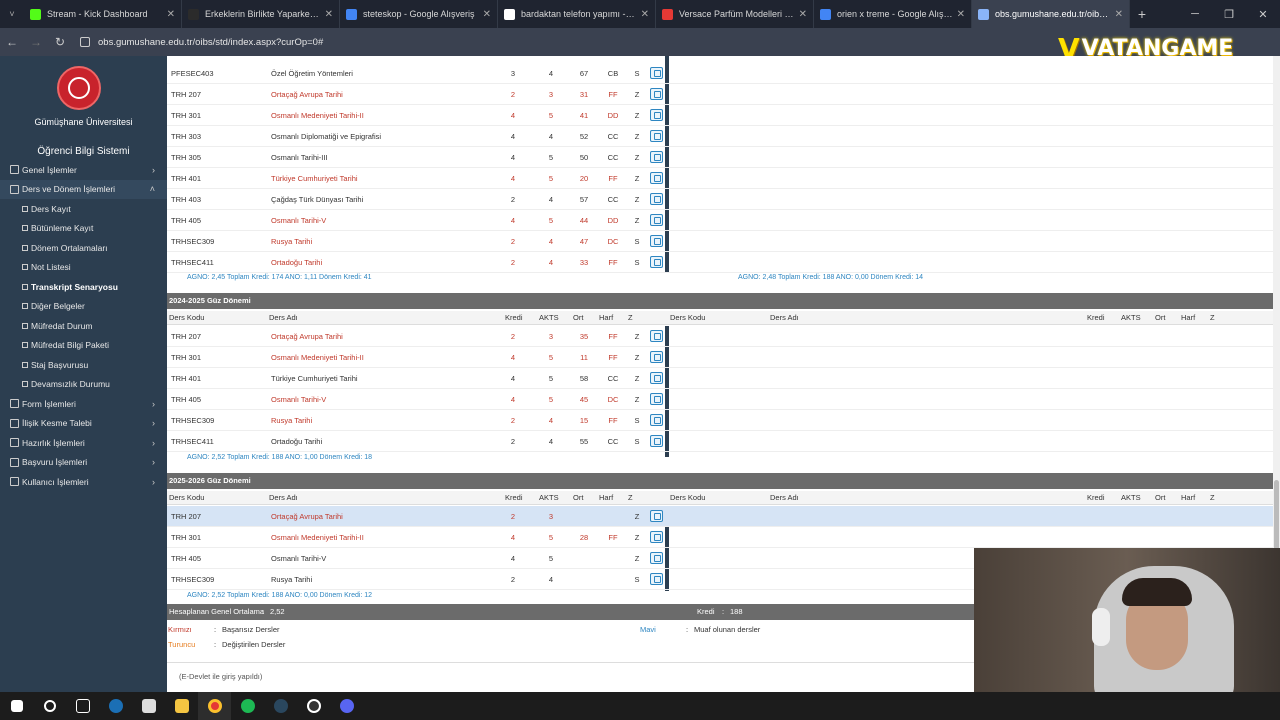 Image resolution: width=1280 pixels, height=720 pixels. What do you see at coordinates (60, 42) in the screenshot?
I see `reload-icon: ↻` at bounding box center [60, 42].